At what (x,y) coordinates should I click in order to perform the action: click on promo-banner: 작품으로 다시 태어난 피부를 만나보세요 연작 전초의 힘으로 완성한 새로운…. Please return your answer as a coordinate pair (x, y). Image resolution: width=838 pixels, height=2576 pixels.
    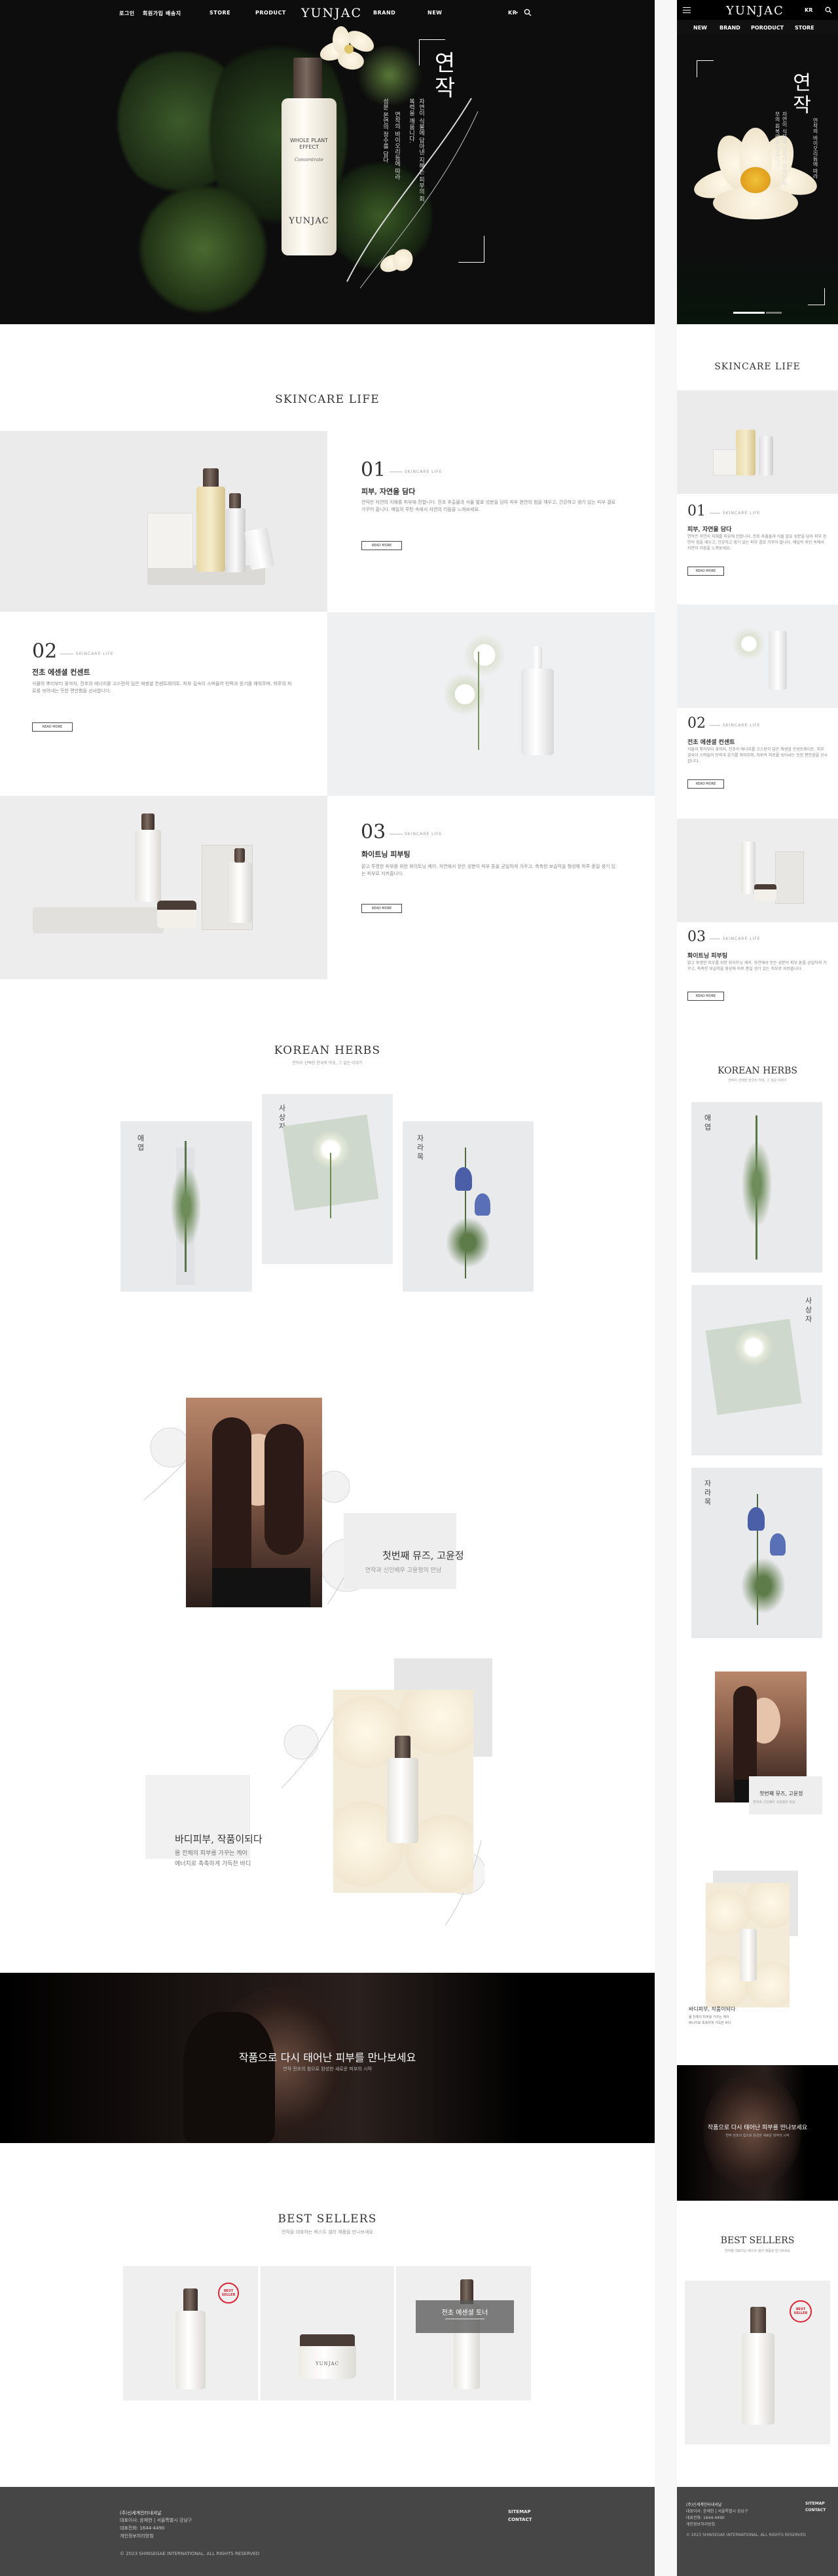
    Looking at the image, I should click on (327, 2058).